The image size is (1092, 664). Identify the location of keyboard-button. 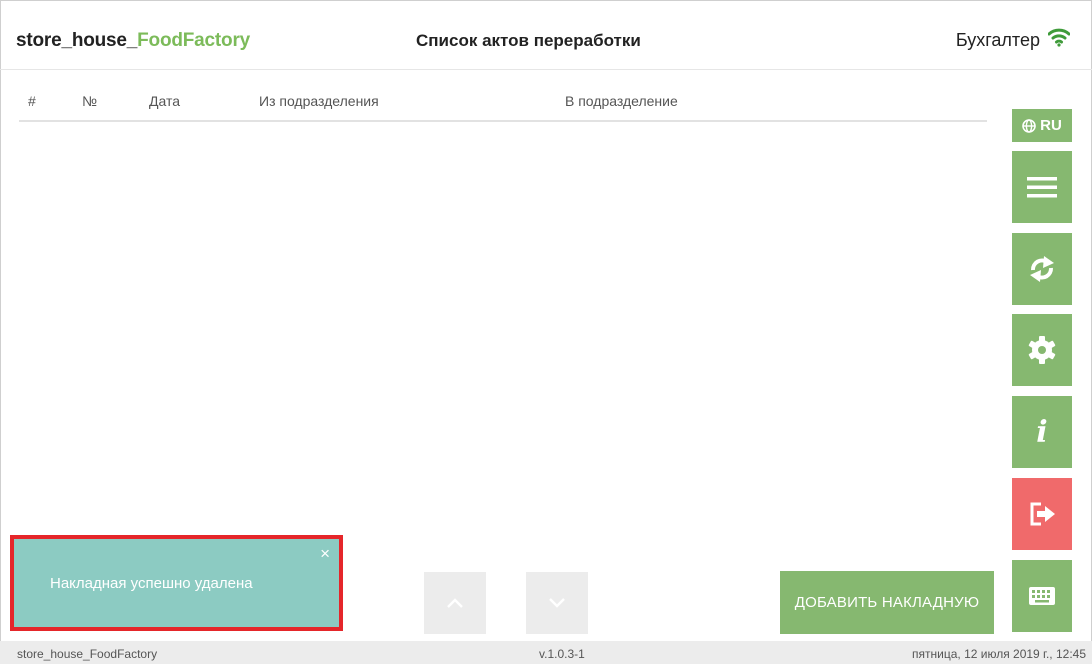
(1042, 596).